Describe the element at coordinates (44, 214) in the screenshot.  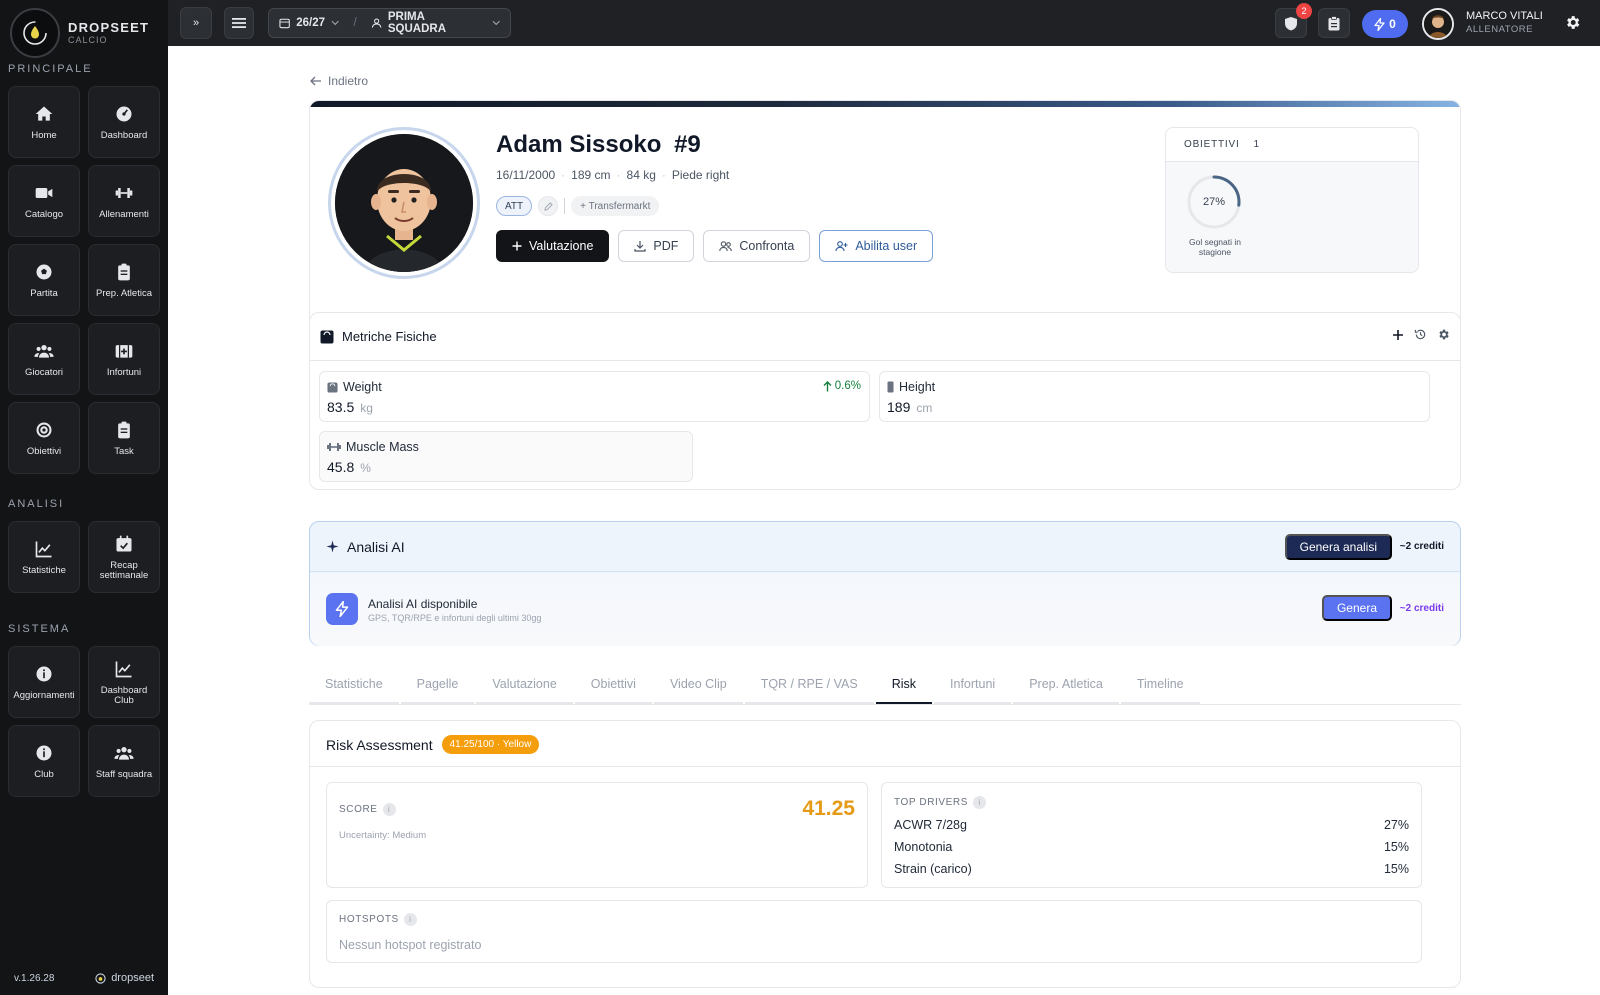
I see `nav-label: Catalogo` at that location.